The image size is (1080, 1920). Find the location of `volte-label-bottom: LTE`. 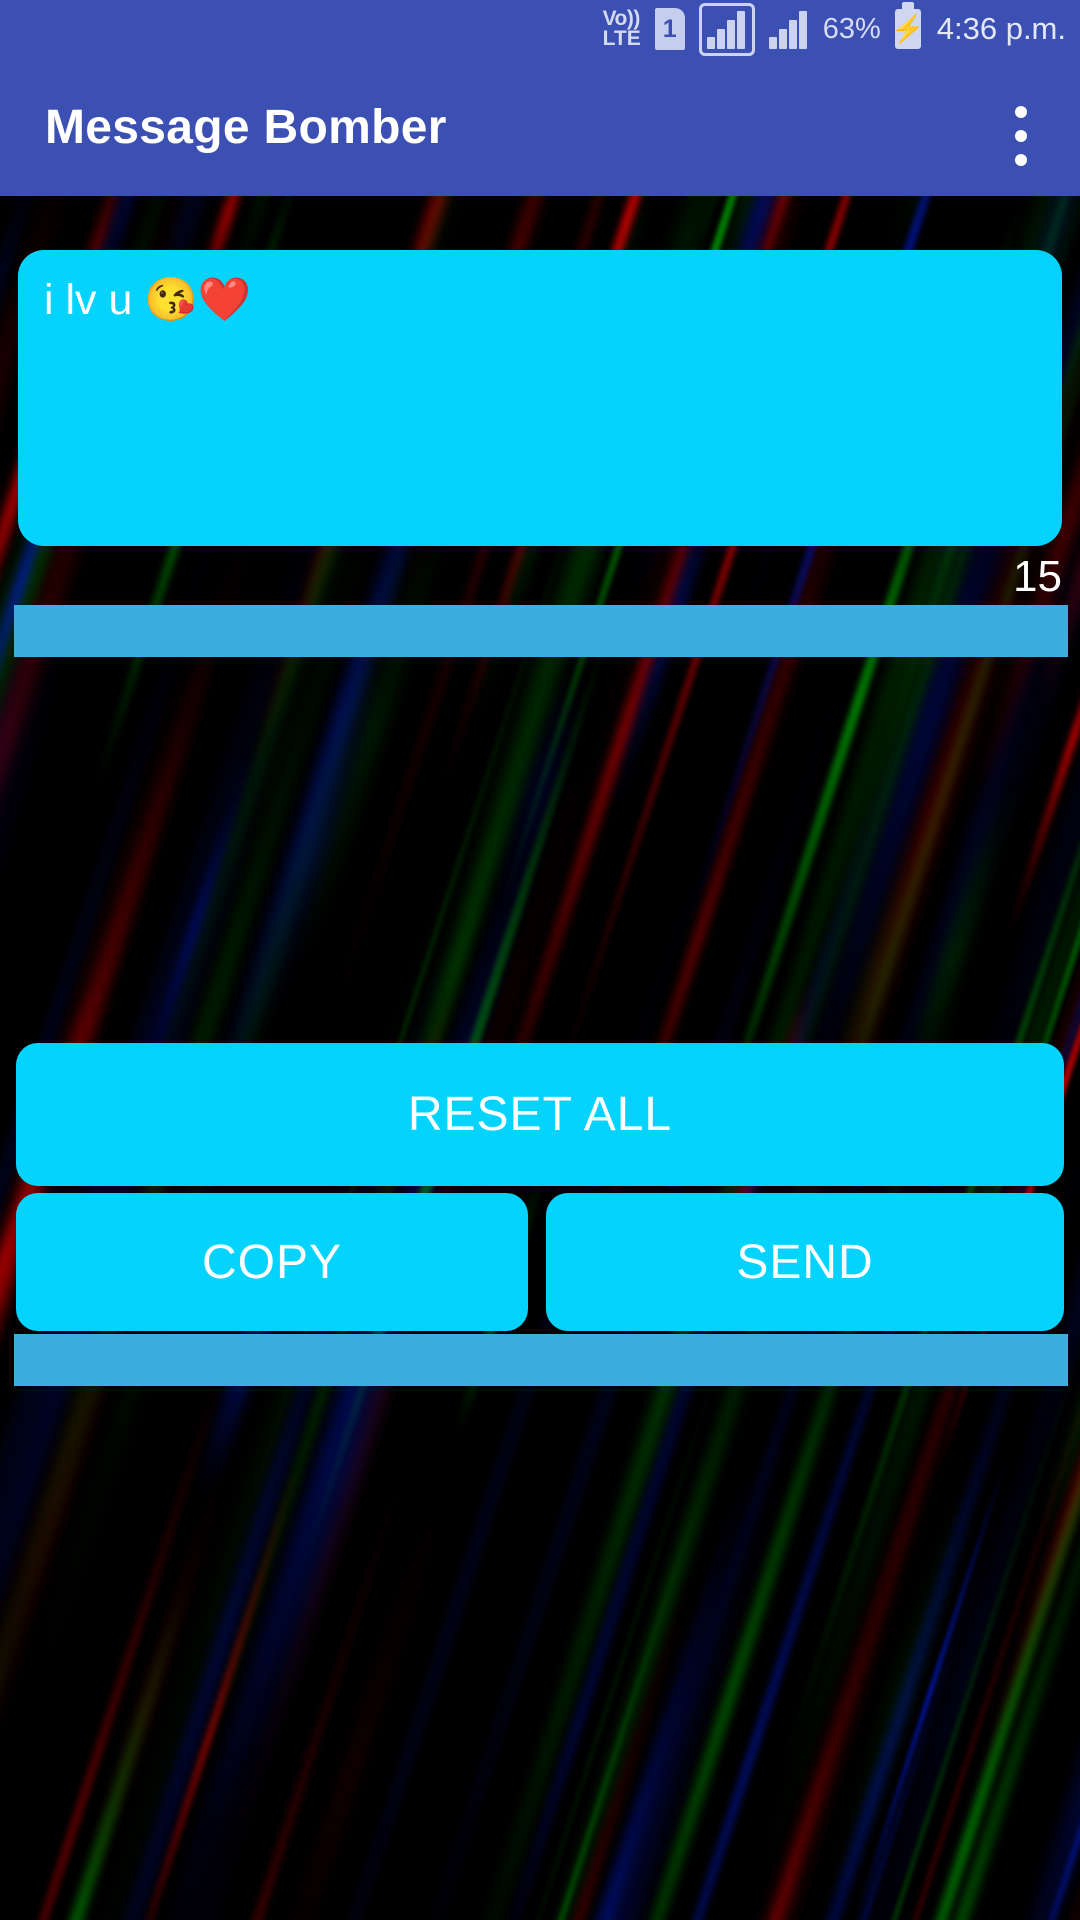

volte-label-bottom: LTE is located at coordinates (621, 38).